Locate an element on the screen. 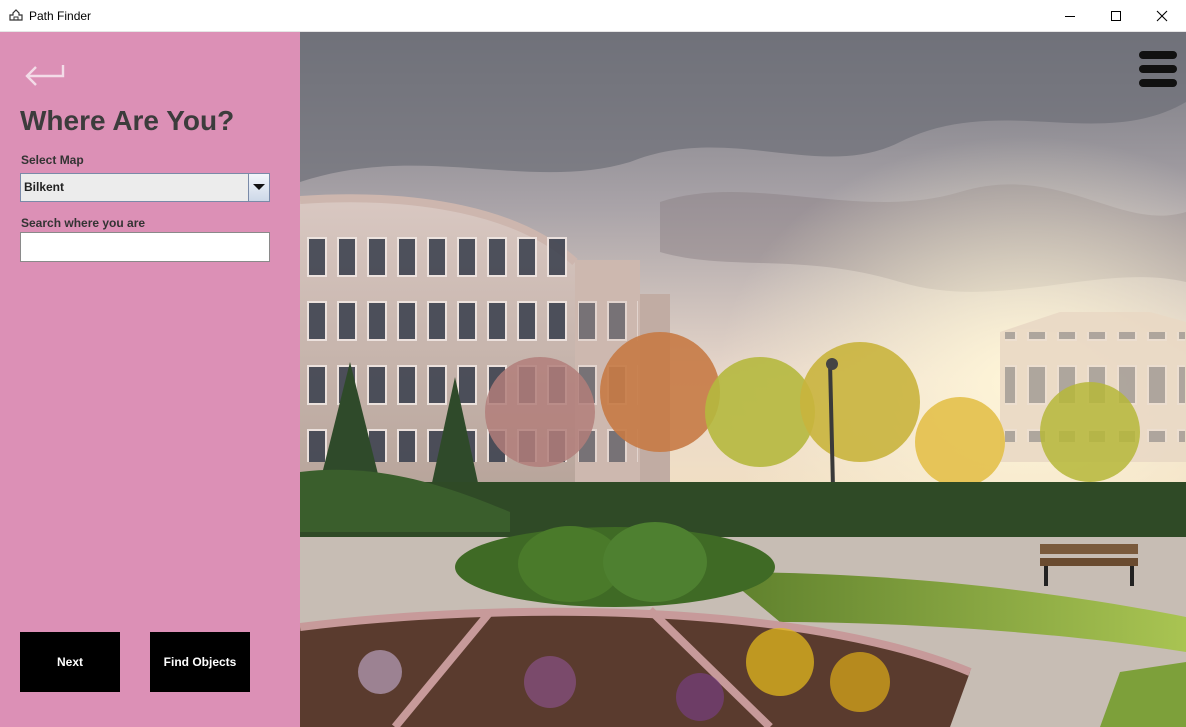  map-select-dropdown-button is located at coordinates (258, 187).